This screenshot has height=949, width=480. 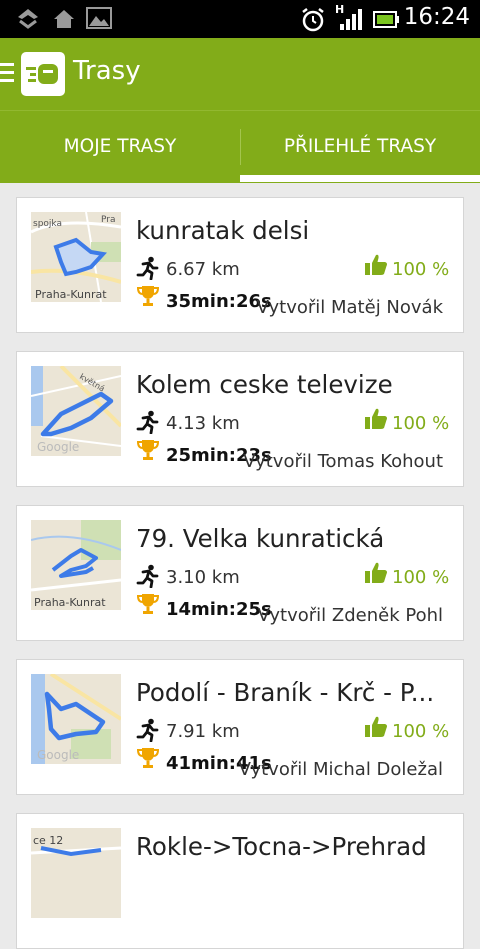 I want to click on app-title: Trasy, so click(x=107, y=71).